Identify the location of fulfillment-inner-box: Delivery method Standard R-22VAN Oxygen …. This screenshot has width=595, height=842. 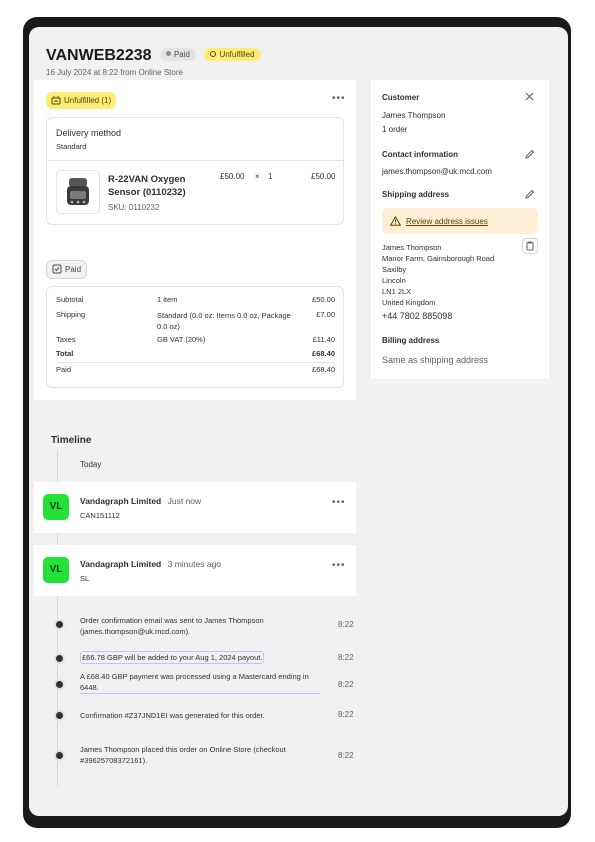
(195, 171).